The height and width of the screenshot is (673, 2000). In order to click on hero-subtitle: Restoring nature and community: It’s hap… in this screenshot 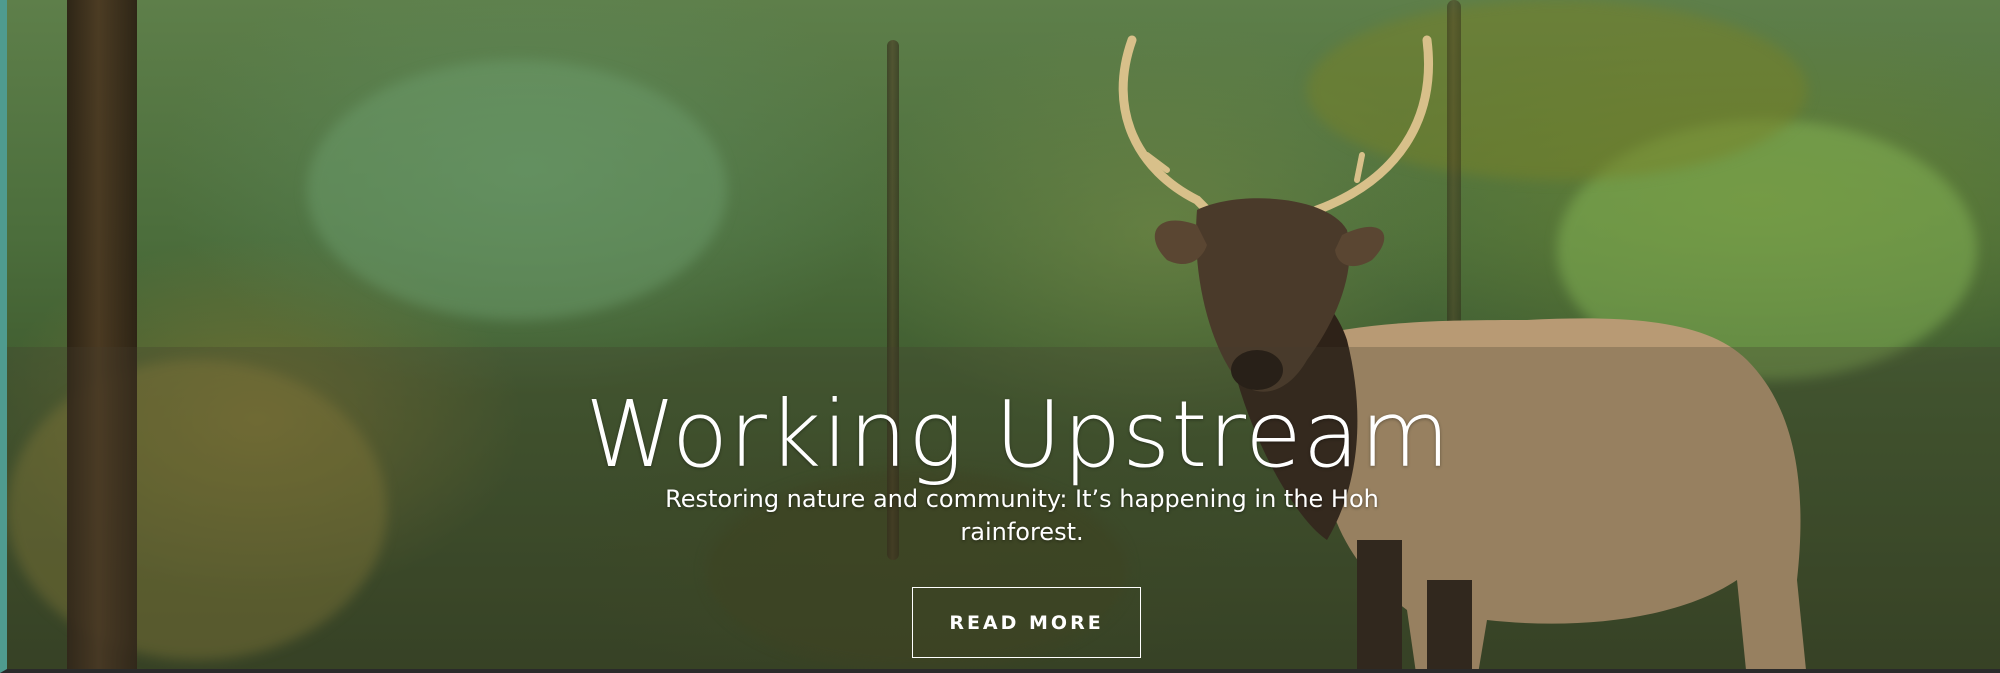, I will do `click(1022, 515)`.